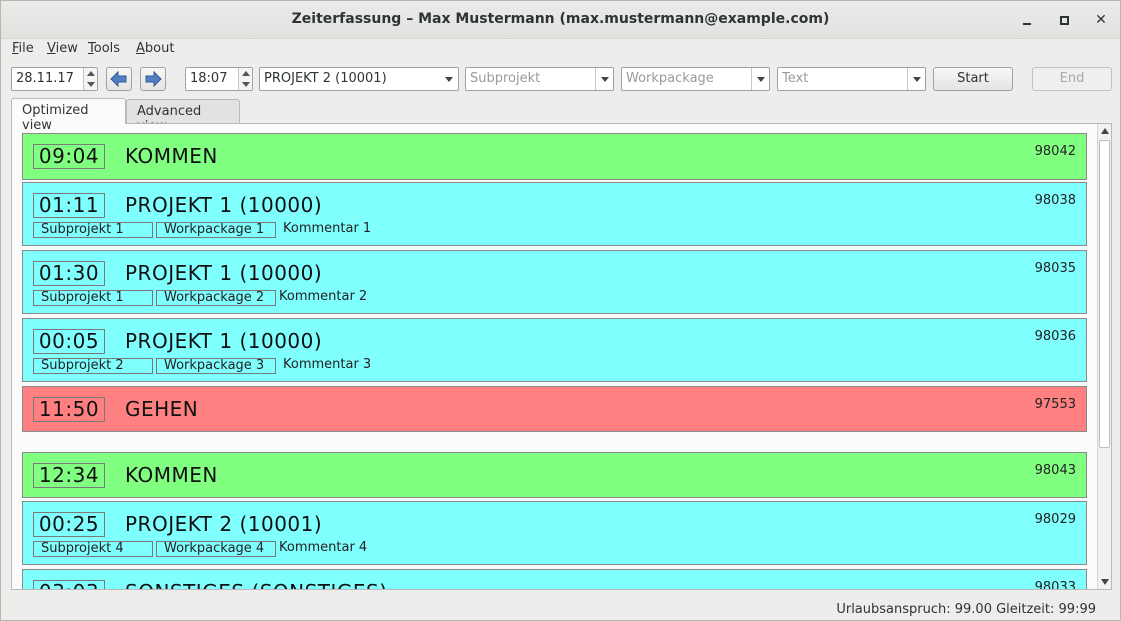 Image resolution: width=1121 pixels, height=621 pixels. I want to click on scroll-down-icon, so click(1105, 582).